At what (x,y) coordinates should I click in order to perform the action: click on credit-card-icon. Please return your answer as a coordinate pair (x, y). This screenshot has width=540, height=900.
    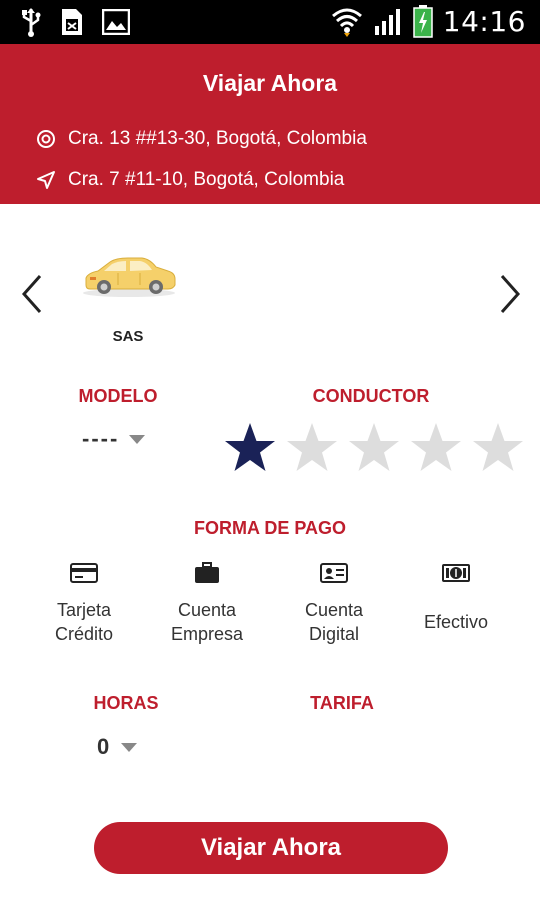
    Looking at the image, I should click on (84, 573).